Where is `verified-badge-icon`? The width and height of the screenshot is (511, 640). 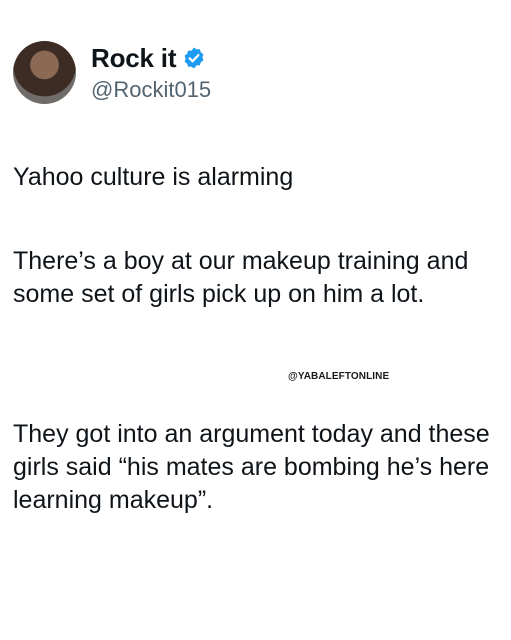
verified-badge-icon is located at coordinates (194, 58).